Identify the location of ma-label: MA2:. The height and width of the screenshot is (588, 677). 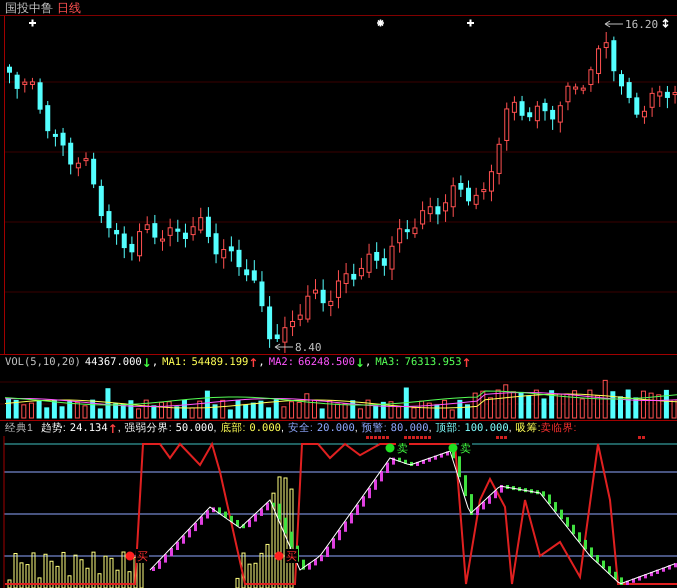
(281, 362).